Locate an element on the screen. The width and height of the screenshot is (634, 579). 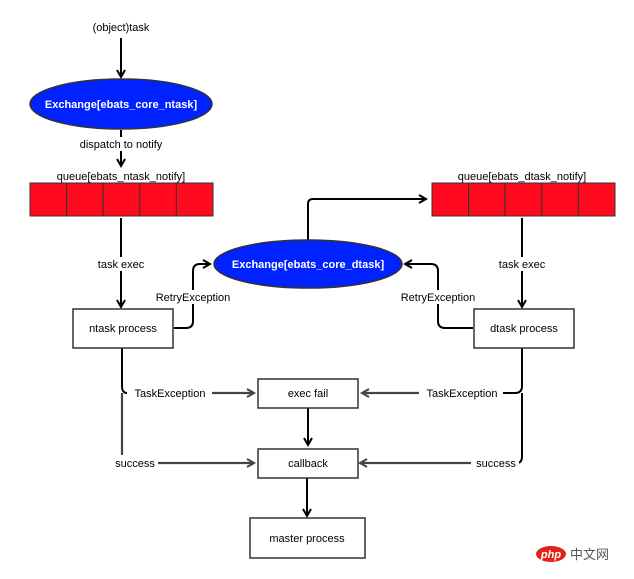
edge-exchange-to-dtask-queue is located at coordinates (366, 220).